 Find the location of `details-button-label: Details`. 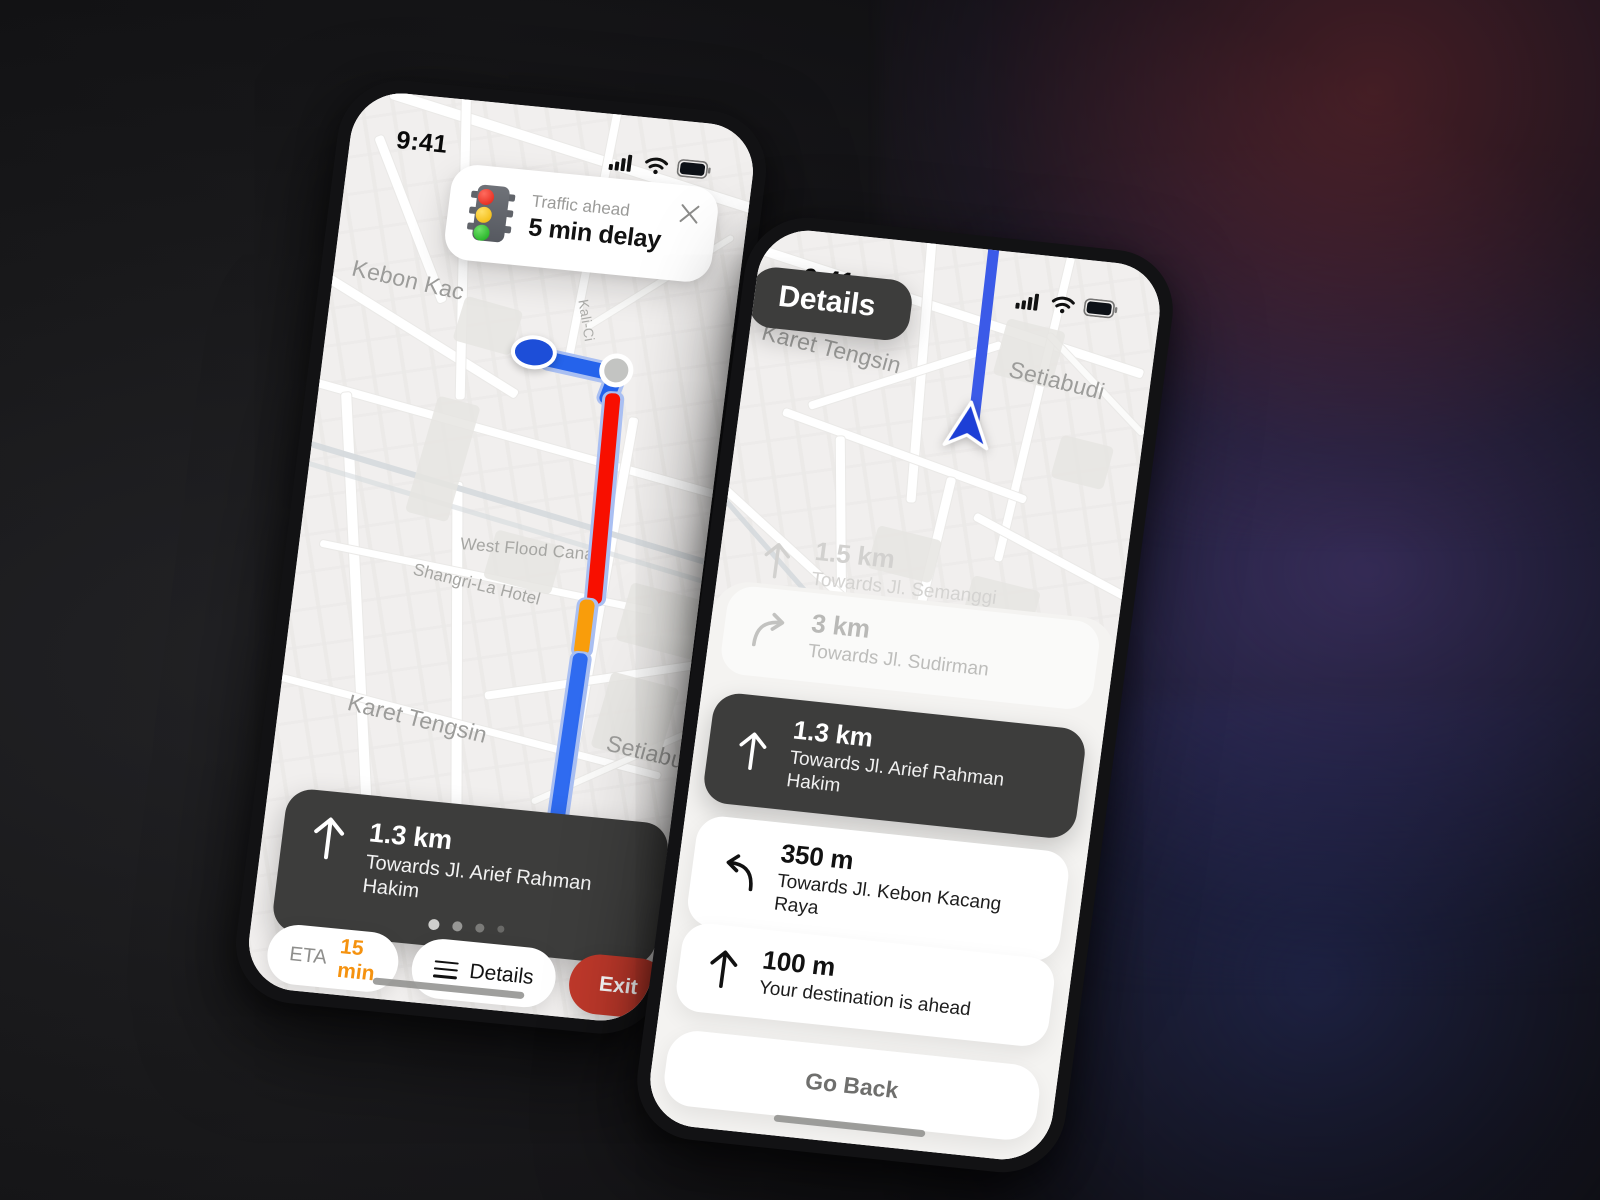

details-button-label: Details is located at coordinates (501, 974).